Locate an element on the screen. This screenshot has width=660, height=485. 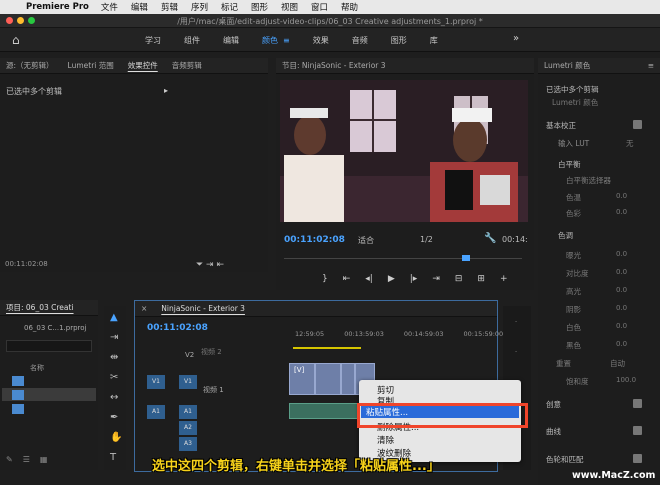
tab-effect-controls: 效果控件 is located at coordinates (143, 65).